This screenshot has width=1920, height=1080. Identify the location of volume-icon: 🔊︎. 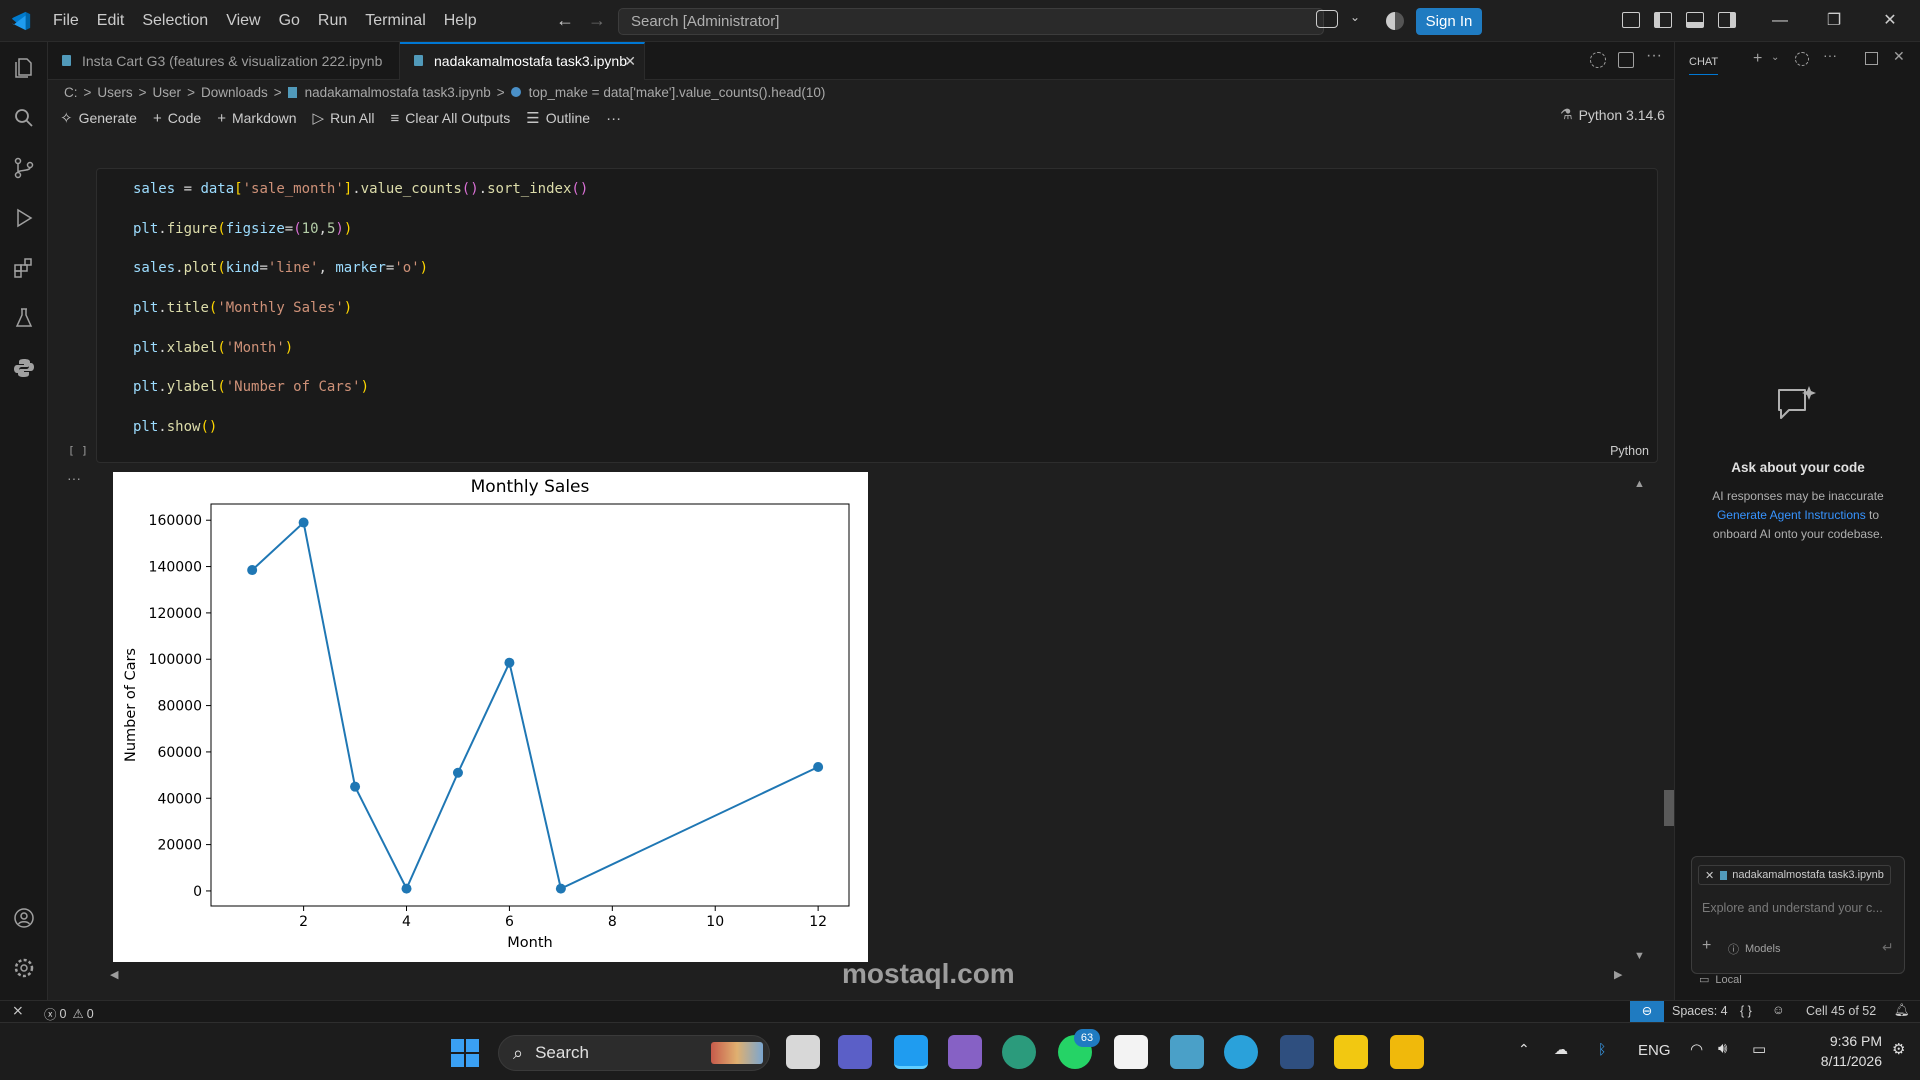
(1722, 1048).